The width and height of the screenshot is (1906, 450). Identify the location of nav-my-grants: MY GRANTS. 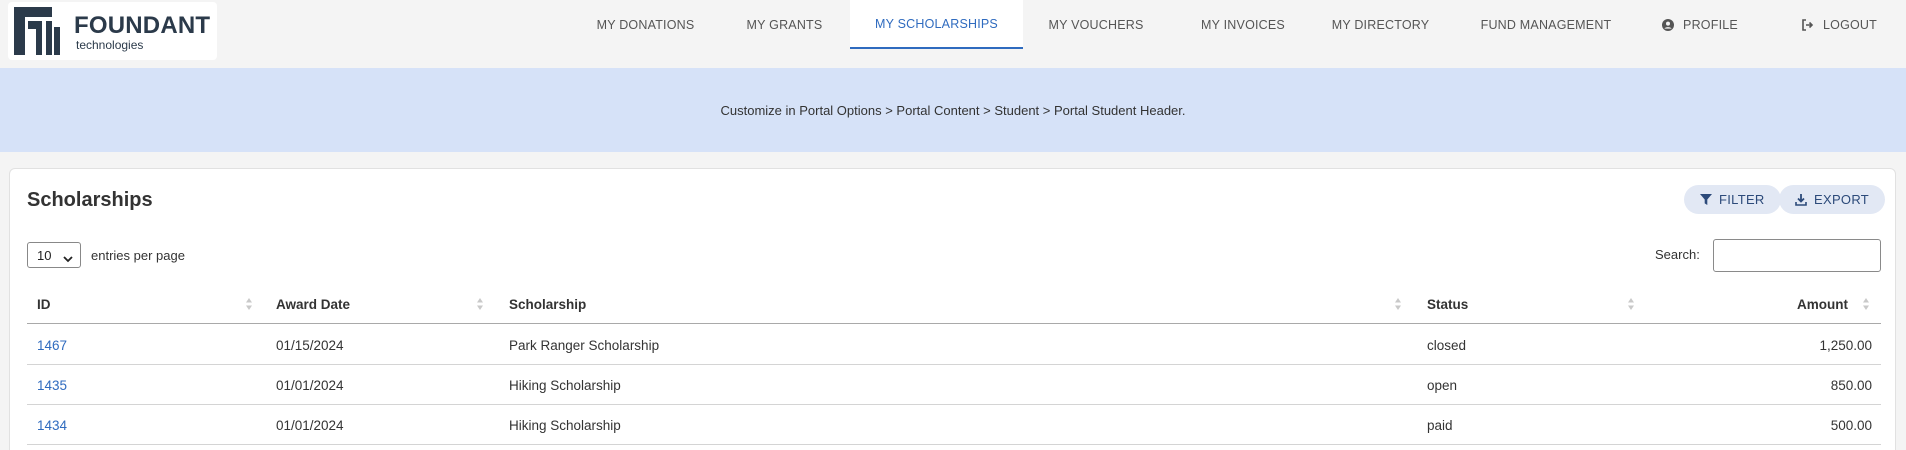
(784, 24).